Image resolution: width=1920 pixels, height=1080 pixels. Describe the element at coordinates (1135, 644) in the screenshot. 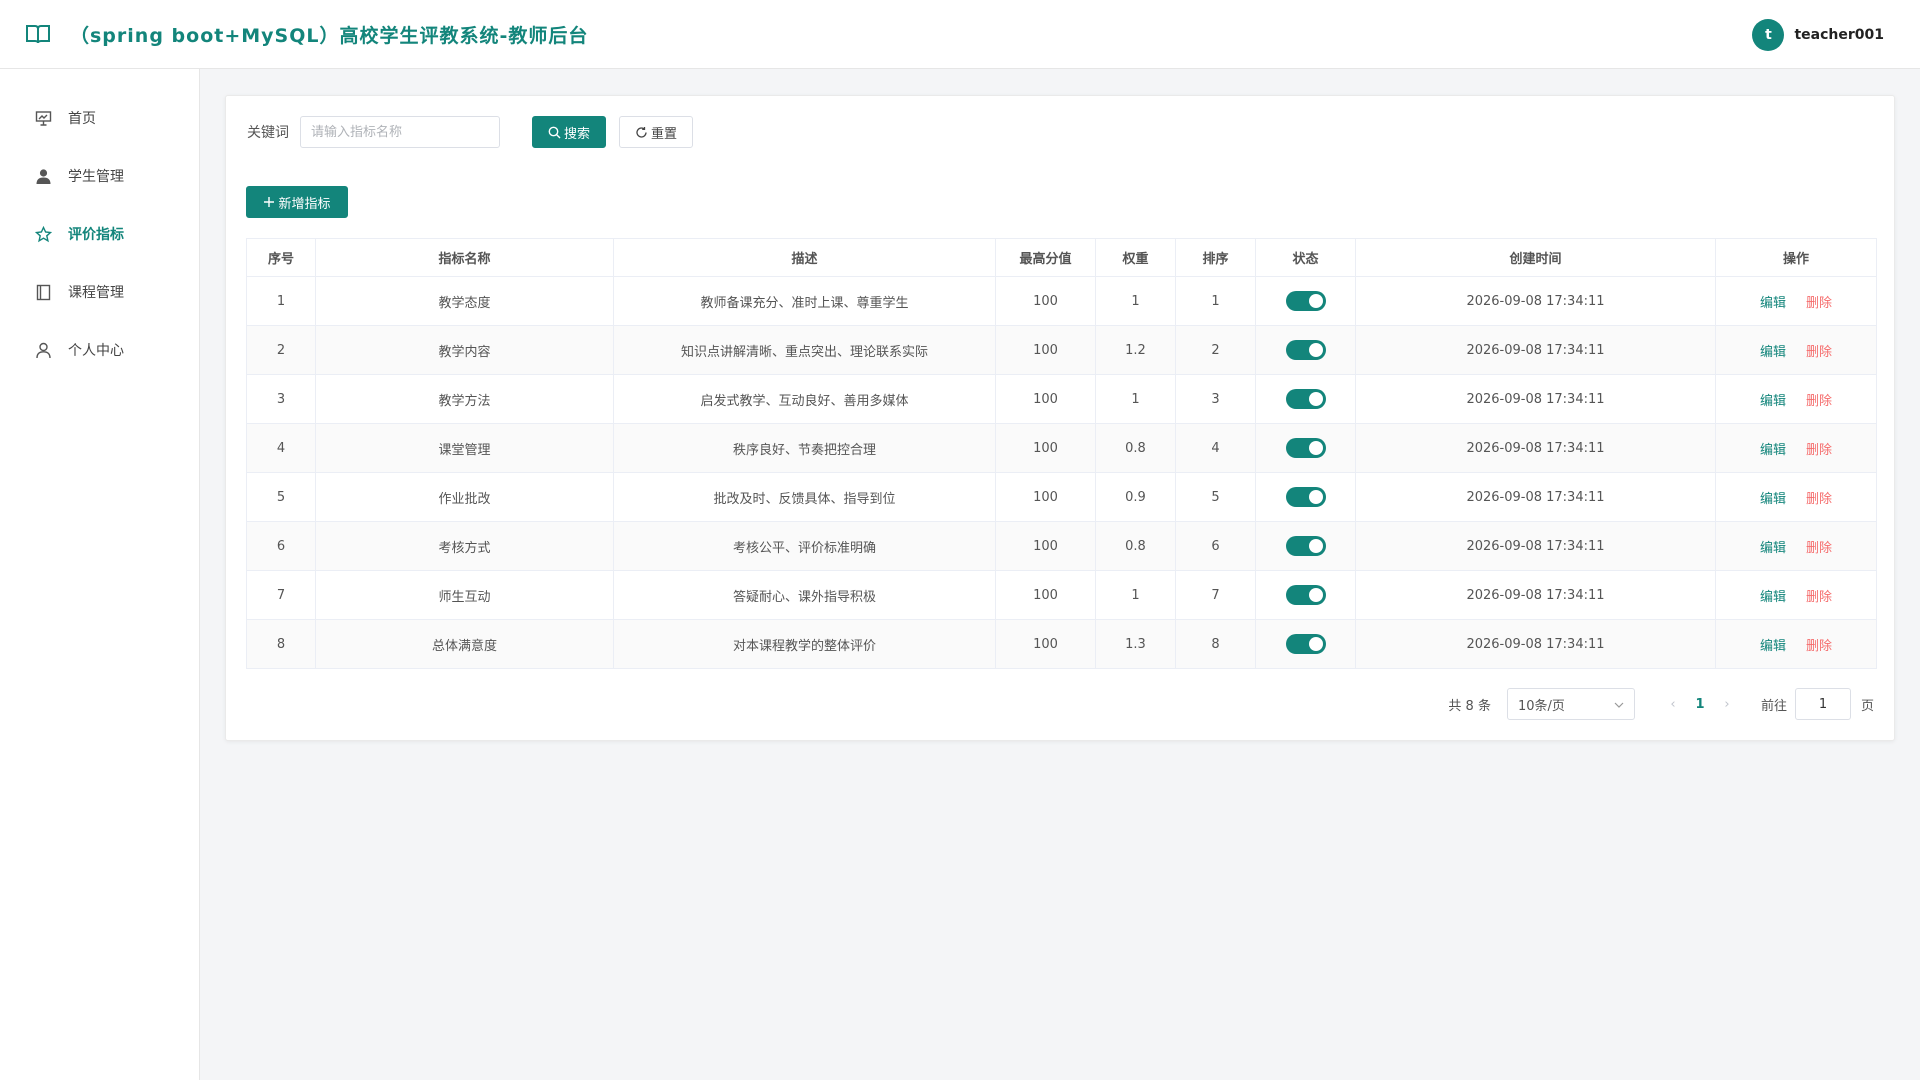

I see `cell-weight: 1.3` at that location.